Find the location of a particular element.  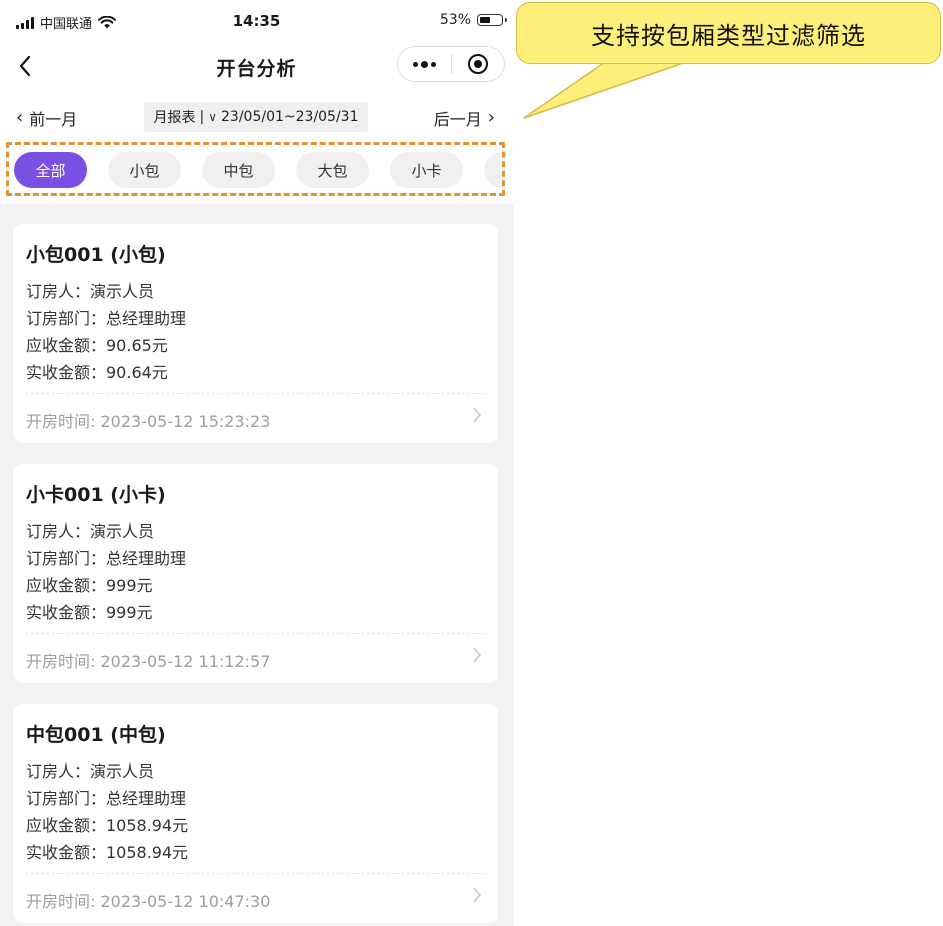

record-received: 实收金额：90.64元 is located at coordinates (97, 372).